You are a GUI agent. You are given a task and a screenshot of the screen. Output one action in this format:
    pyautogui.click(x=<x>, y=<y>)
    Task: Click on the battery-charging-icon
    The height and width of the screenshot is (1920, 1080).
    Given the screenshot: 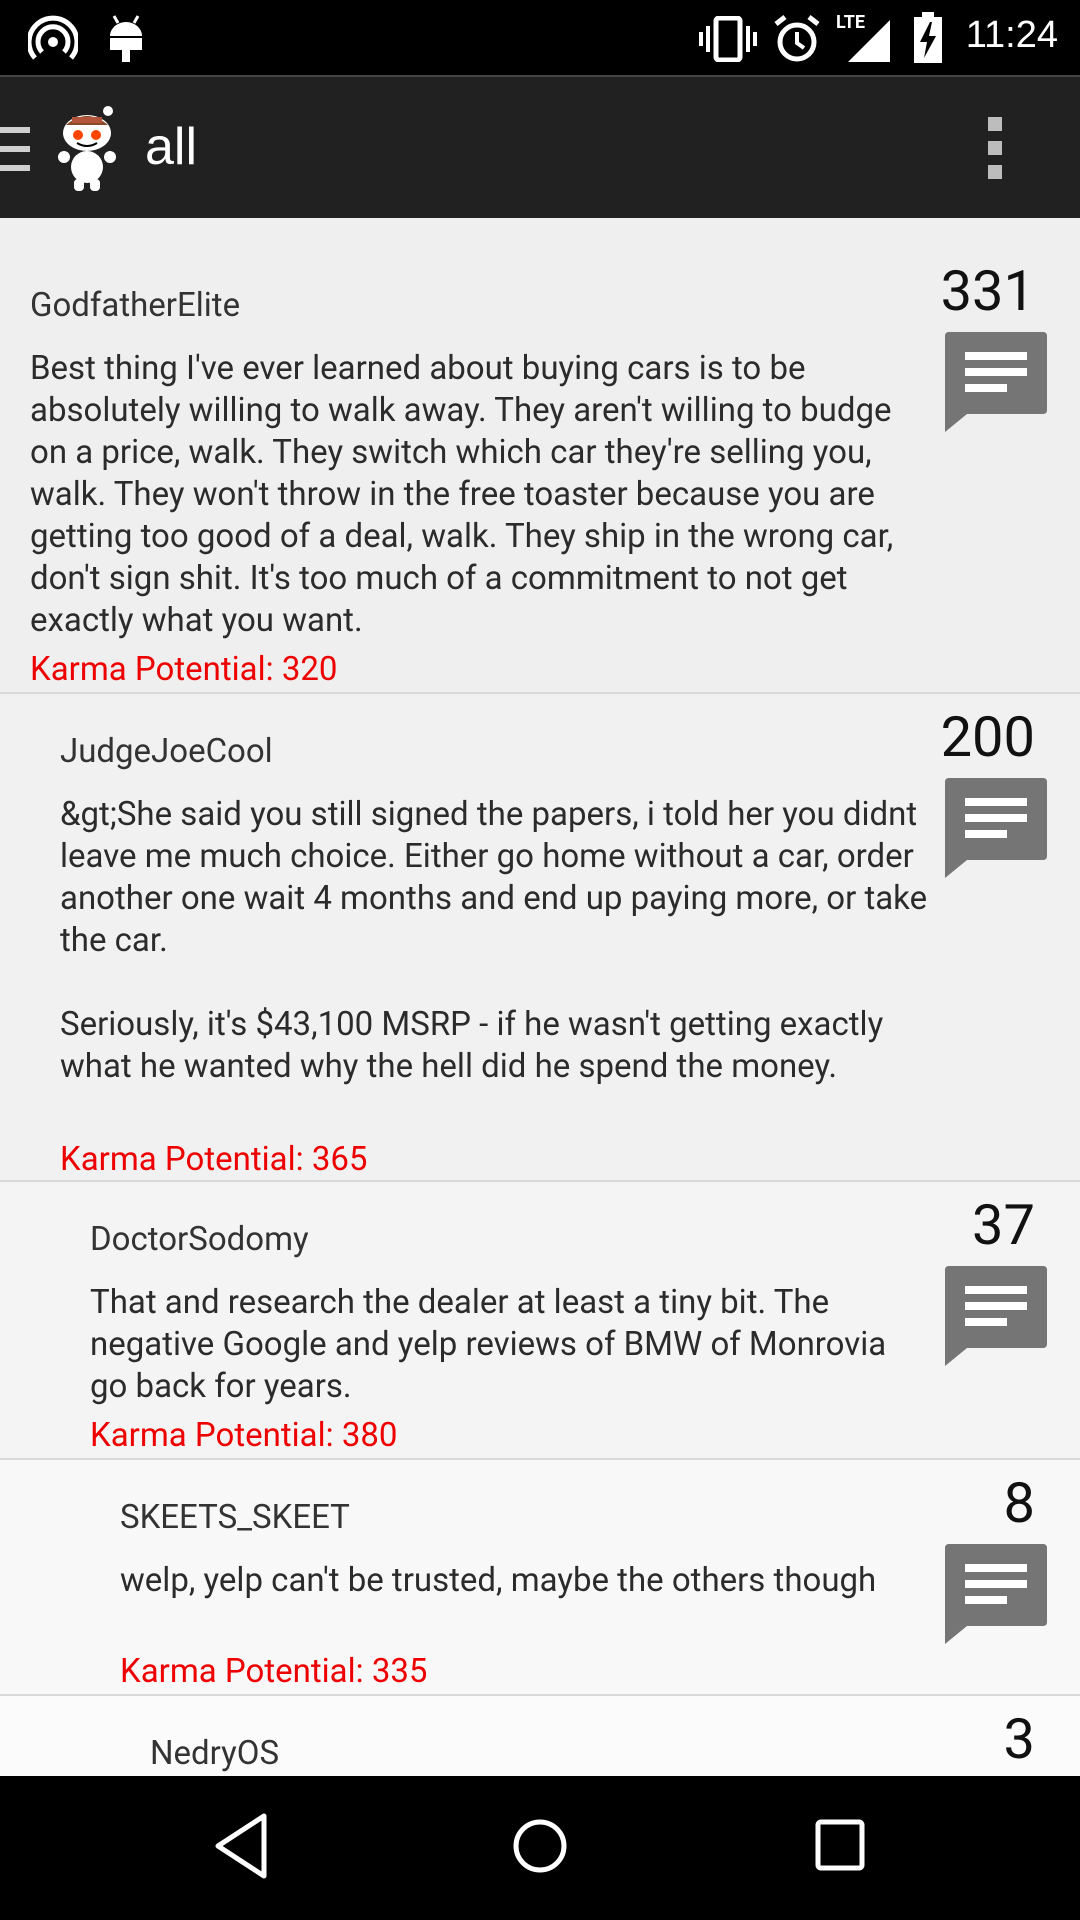 What is the action you would take?
    pyautogui.click(x=928, y=37)
    